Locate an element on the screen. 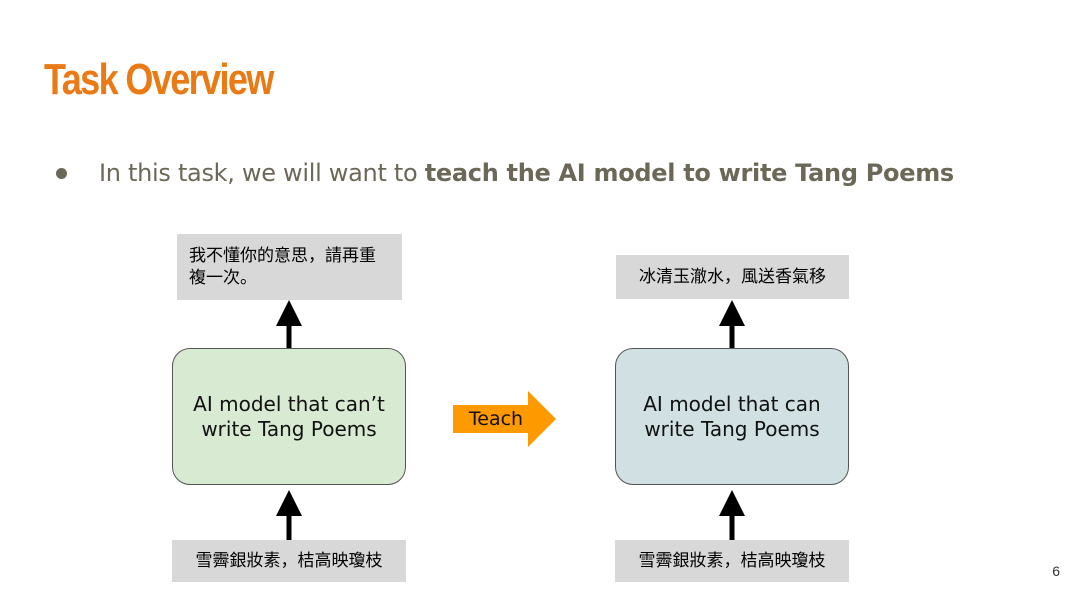 The height and width of the screenshot is (591, 1069). right-output-box: 冰清玉澈水，風送香氣移 is located at coordinates (732, 277).